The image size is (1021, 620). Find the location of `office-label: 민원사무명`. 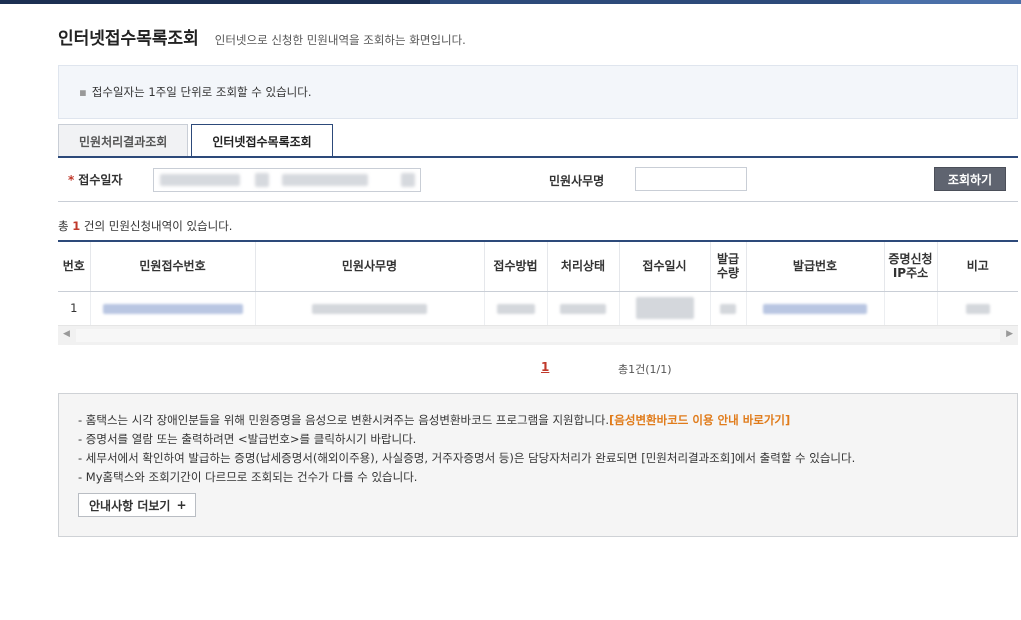

office-label: 민원사무명 is located at coordinates (577, 181).